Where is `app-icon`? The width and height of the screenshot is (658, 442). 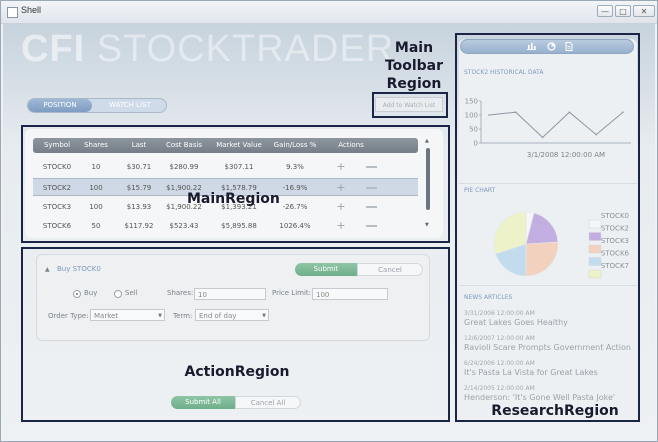
app-icon is located at coordinates (12, 12).